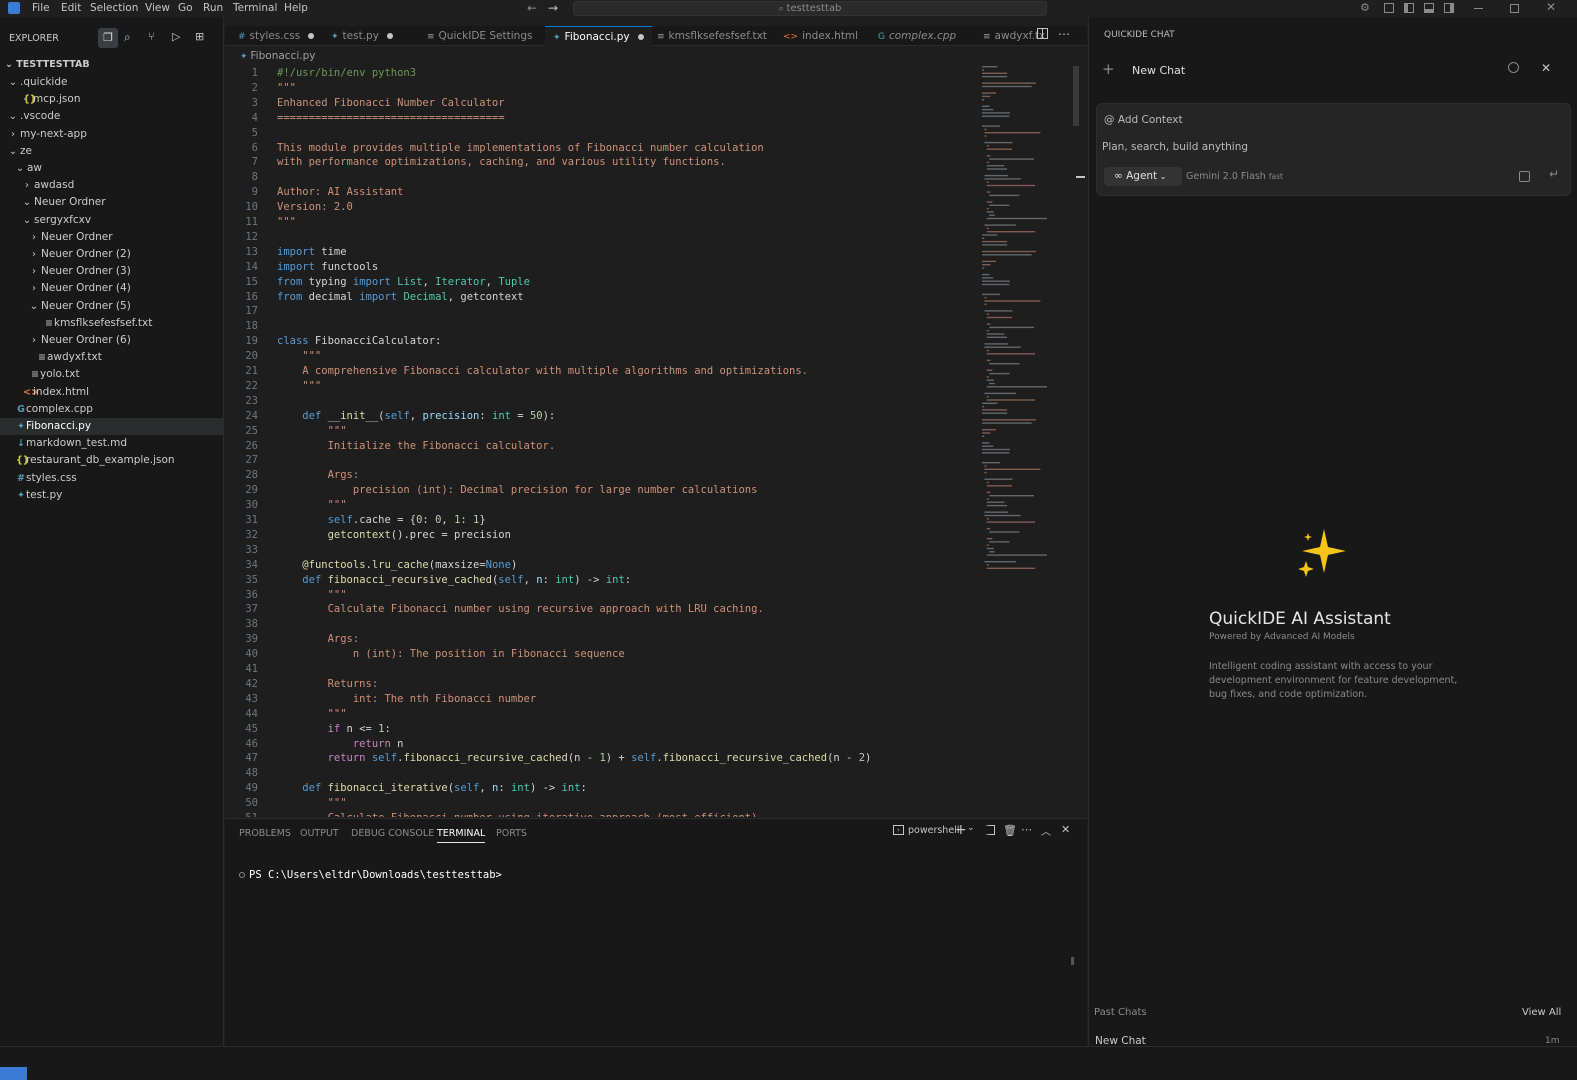  I want to click on tree-file: ✦ test.py, so click(111, 495).